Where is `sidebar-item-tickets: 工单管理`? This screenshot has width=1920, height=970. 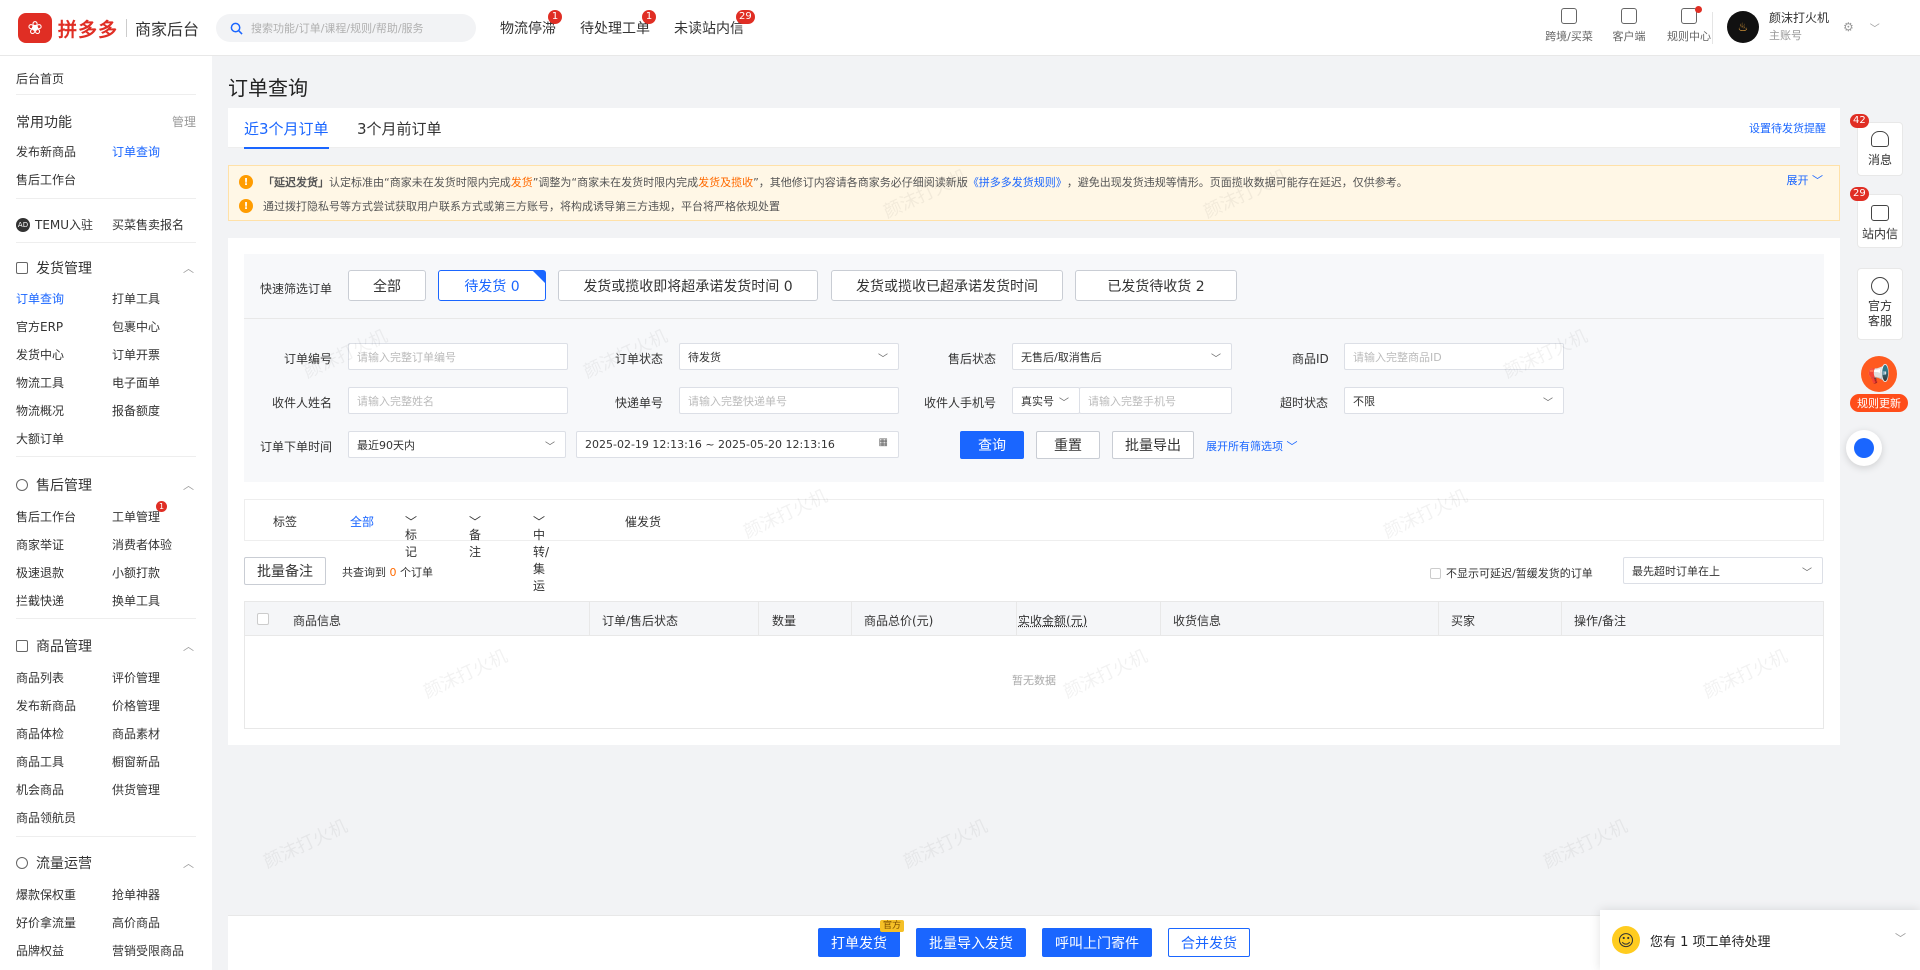 sidebar-item-tickets: 工单管理 is located at coordinates (136, 516).